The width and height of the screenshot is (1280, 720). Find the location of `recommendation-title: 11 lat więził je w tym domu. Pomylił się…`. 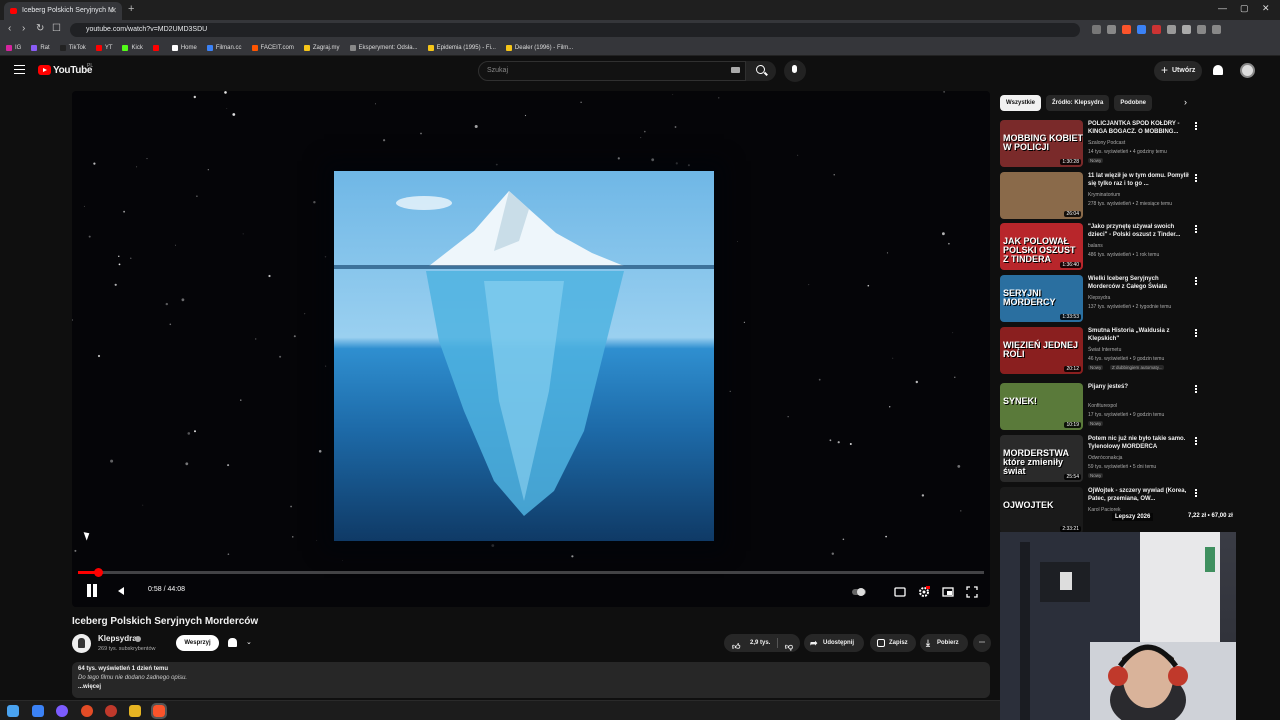

recommendation-title: 11 lat więził je w tym domu. Pomylił się… is located at coordinates (1140, 180).